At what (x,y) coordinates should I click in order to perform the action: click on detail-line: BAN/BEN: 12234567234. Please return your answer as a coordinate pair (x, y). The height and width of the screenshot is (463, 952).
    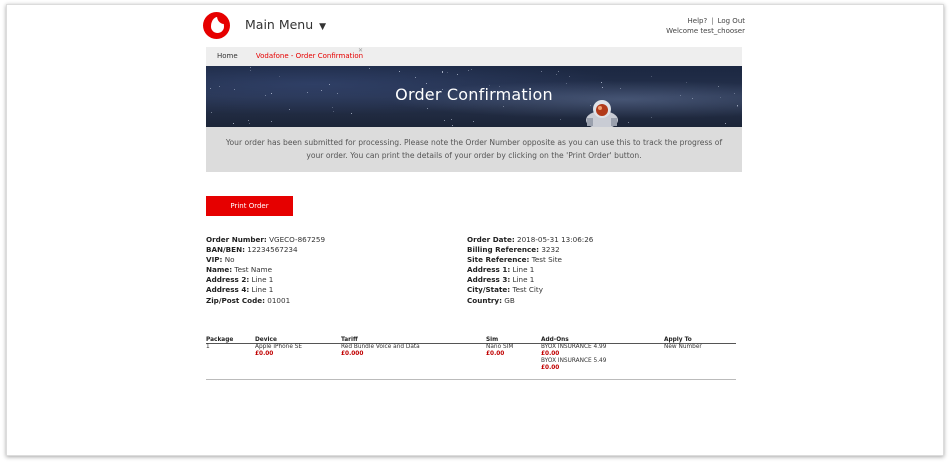
    Looking at the image, I should click on (265, 250).